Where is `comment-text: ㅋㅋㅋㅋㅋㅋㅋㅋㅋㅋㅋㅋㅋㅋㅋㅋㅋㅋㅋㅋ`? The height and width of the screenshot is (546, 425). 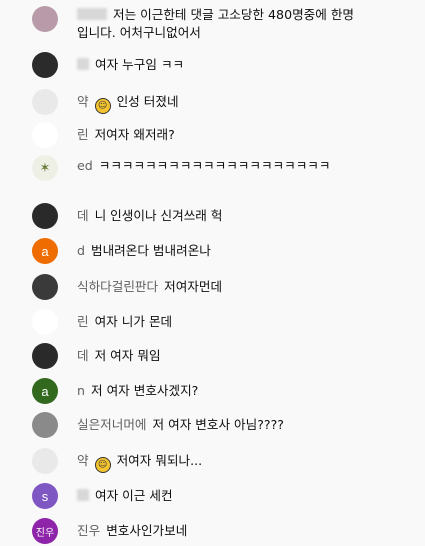 comment-text: ㅋㅋㅋㅋㅋㅋㅋㅋㅋㅋㅋㅋㅋㅋㅋㅋㅋㅋㅋㅋ is located at coordinates (214, 165).